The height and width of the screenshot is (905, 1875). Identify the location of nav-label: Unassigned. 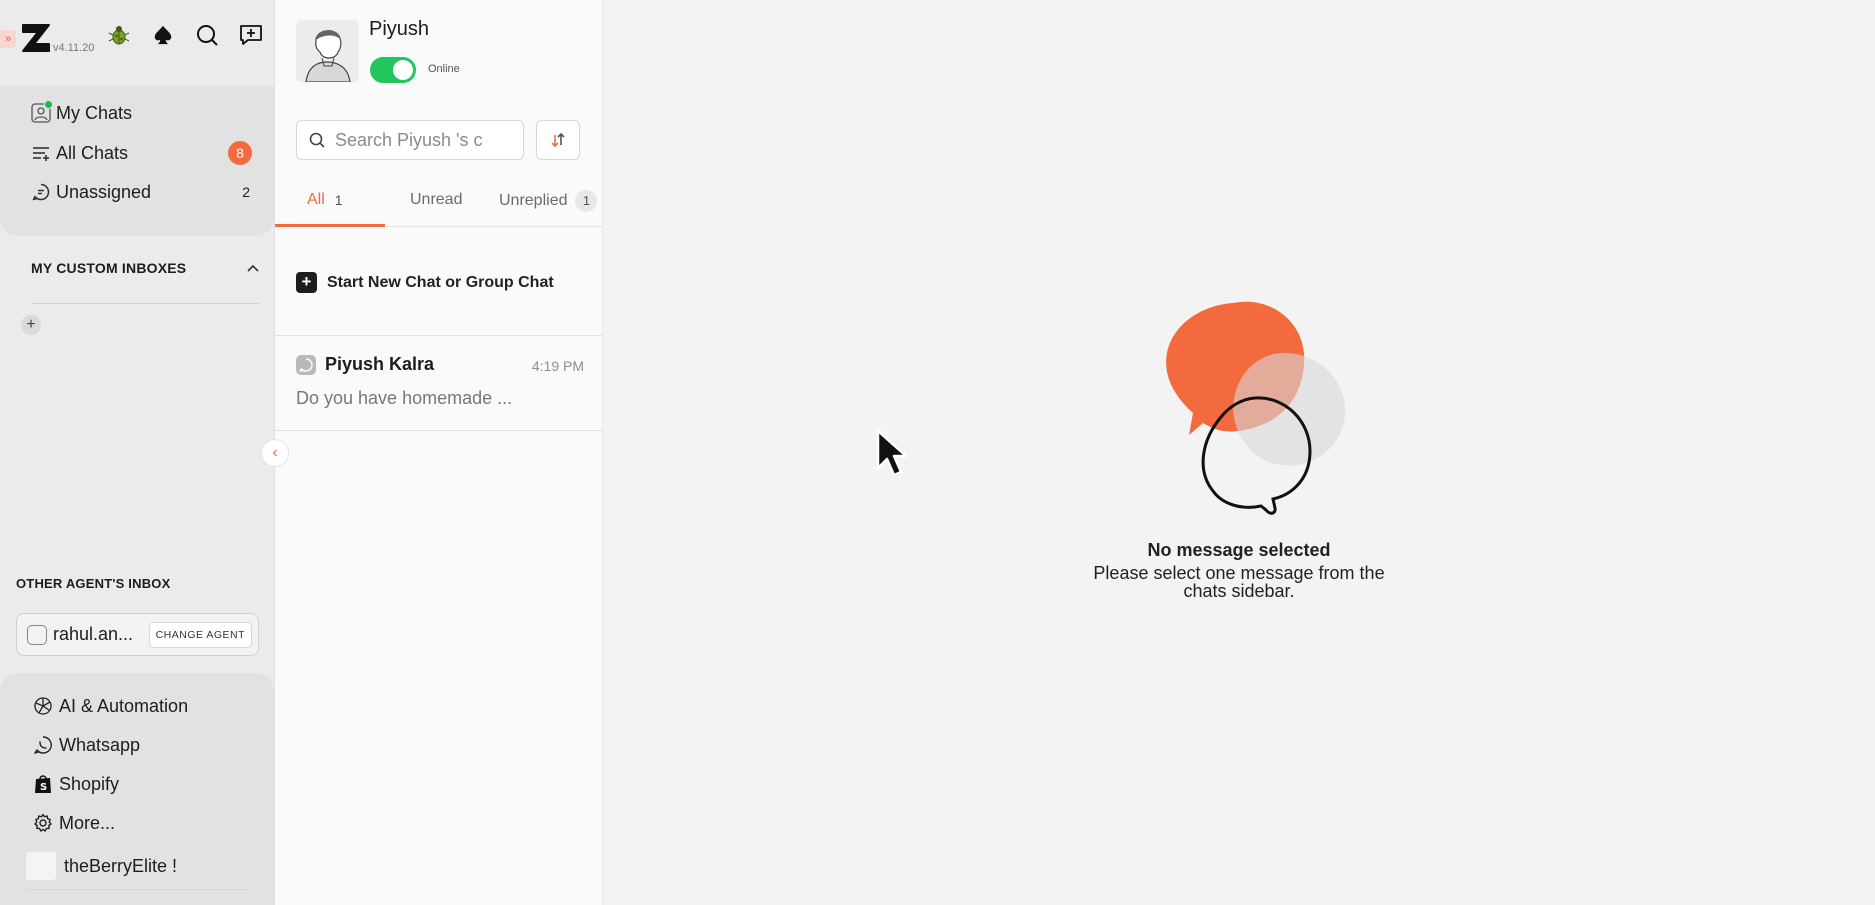
(104, 191).